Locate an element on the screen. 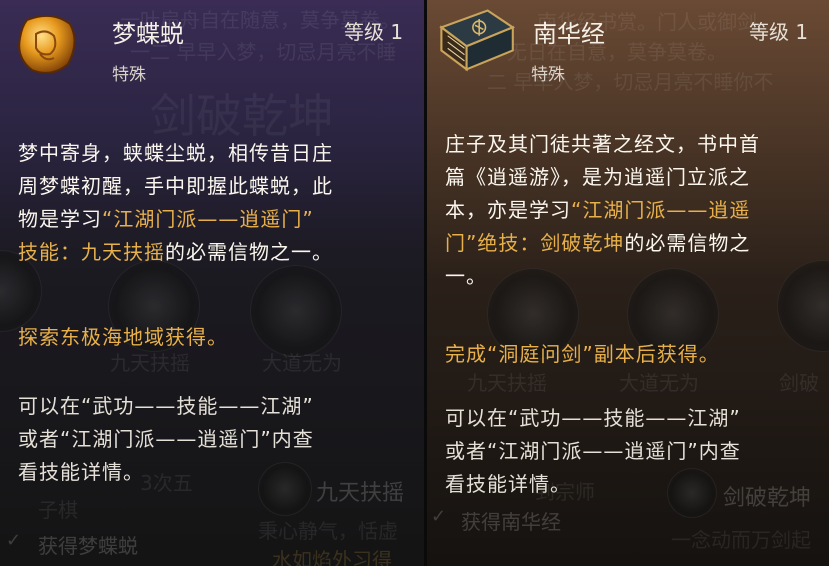 The width and height of the screenshot is (829, 566). description-text: 篇《逍遥游》，是为逍遥门立派之 is located at coordinates (597, 177).